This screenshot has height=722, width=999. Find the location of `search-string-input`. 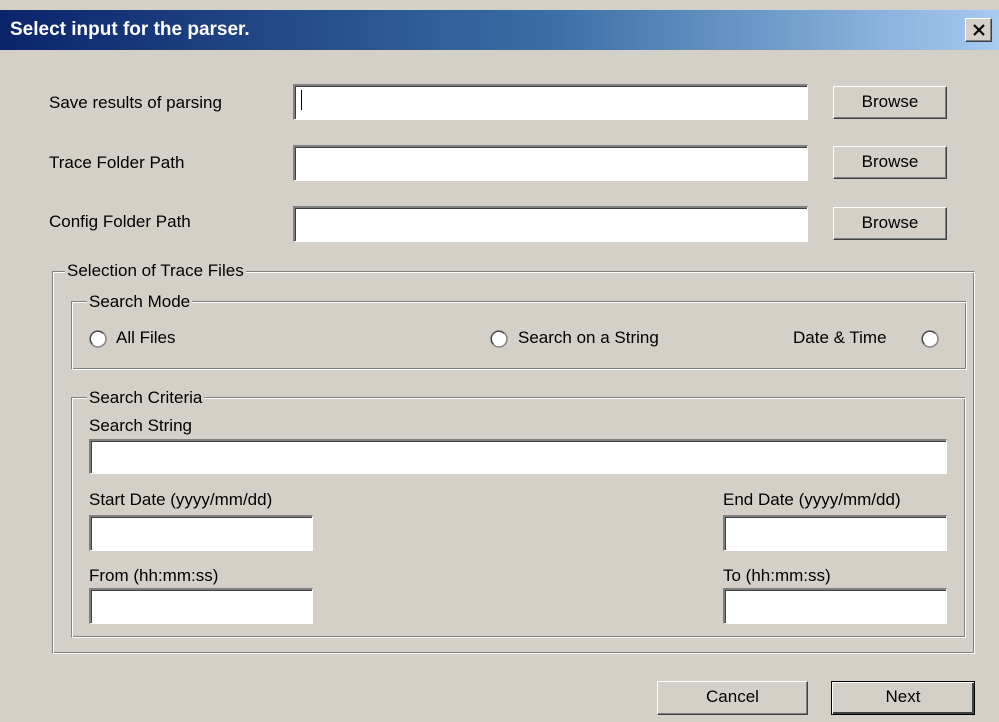

search-string-input is located at coordinates (518, 456).